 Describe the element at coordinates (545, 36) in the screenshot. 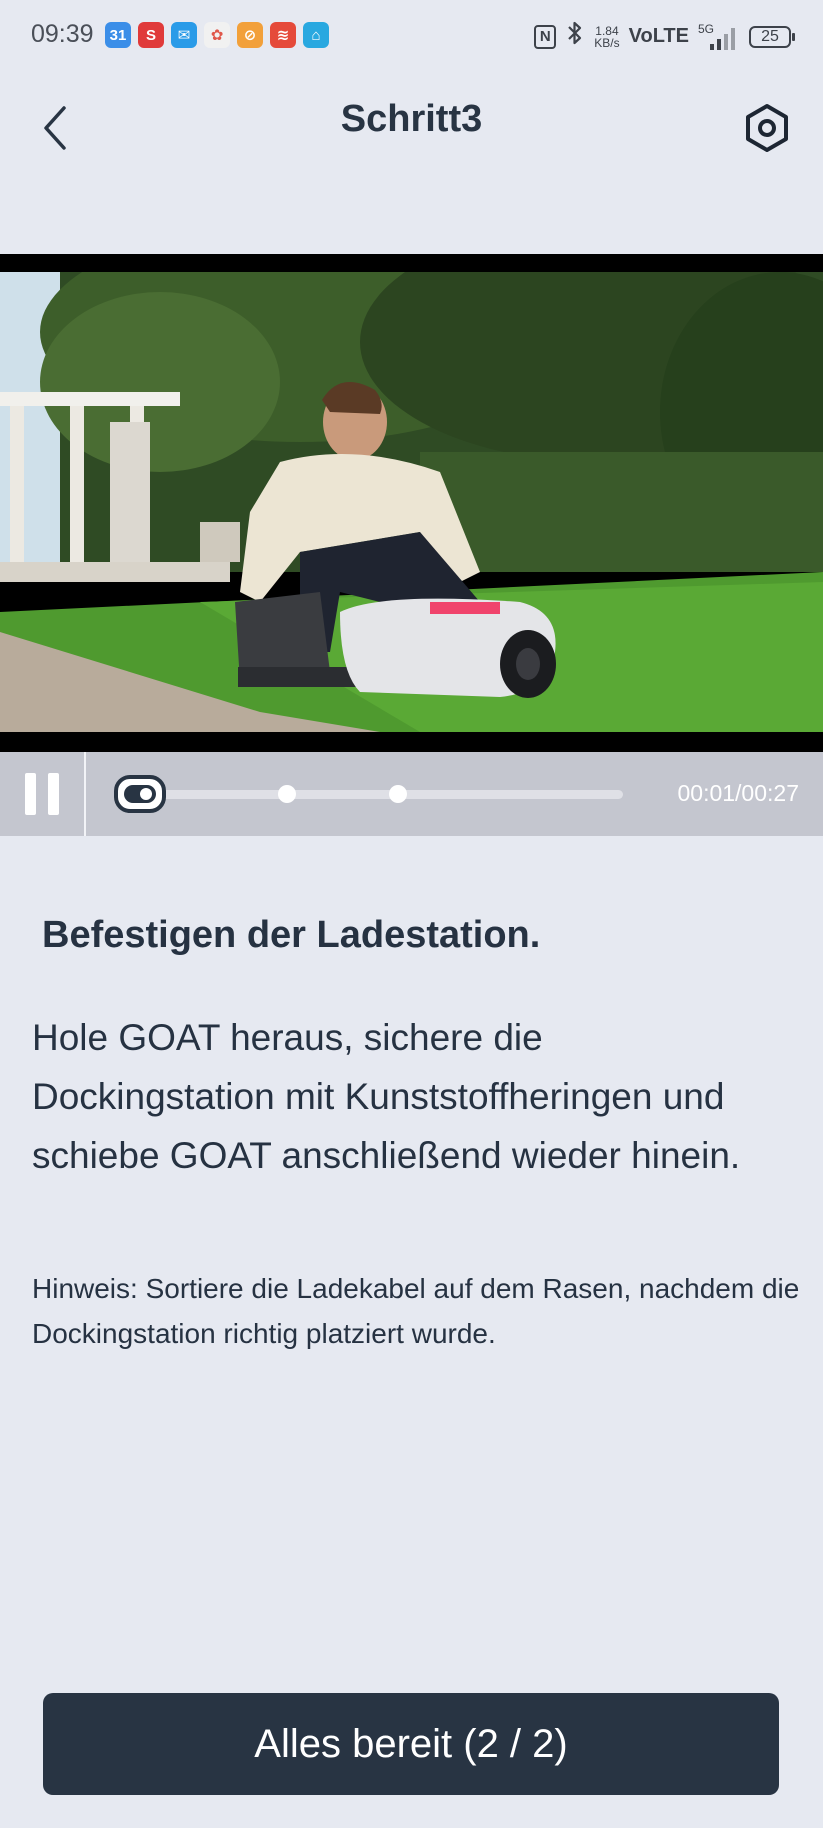

I see `nfc-icon: N` at that location.